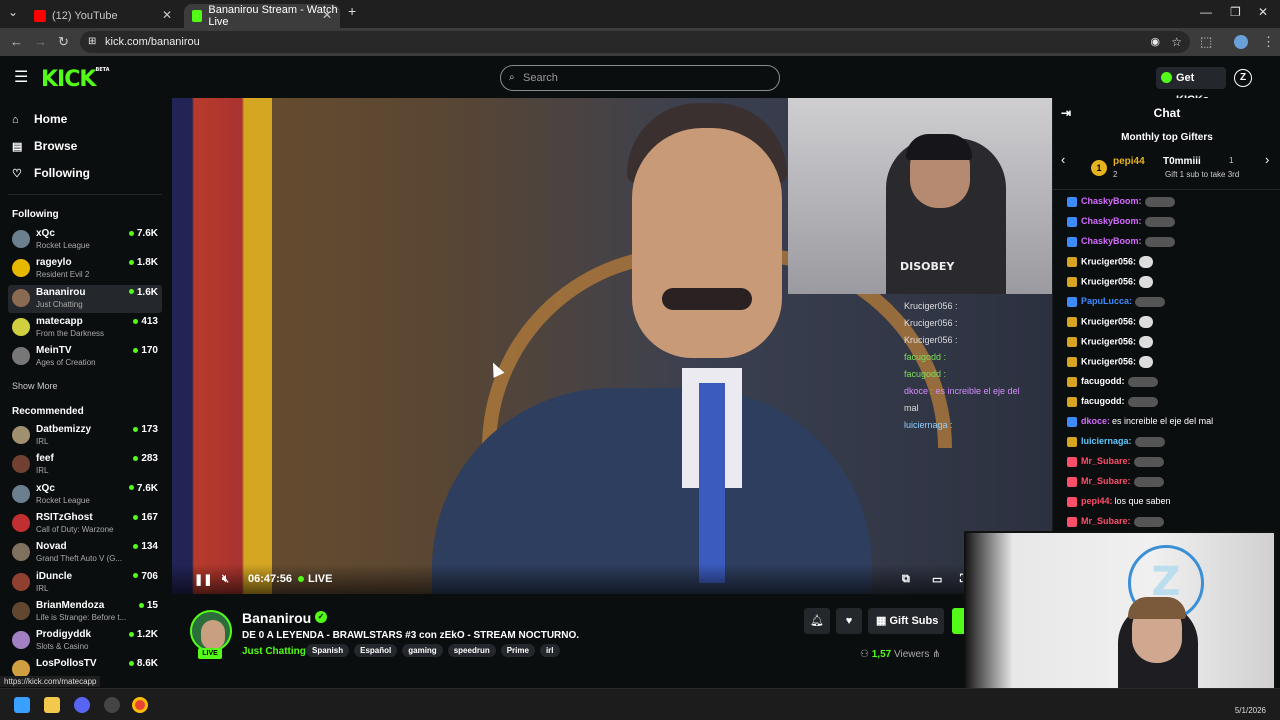 The width and height of the screenshot is (1280, 720). What do you see at coordinates (1129, 161) in the screenshot?
I see `gifter1-name: pepi44` at bounding box center [1129, 161].